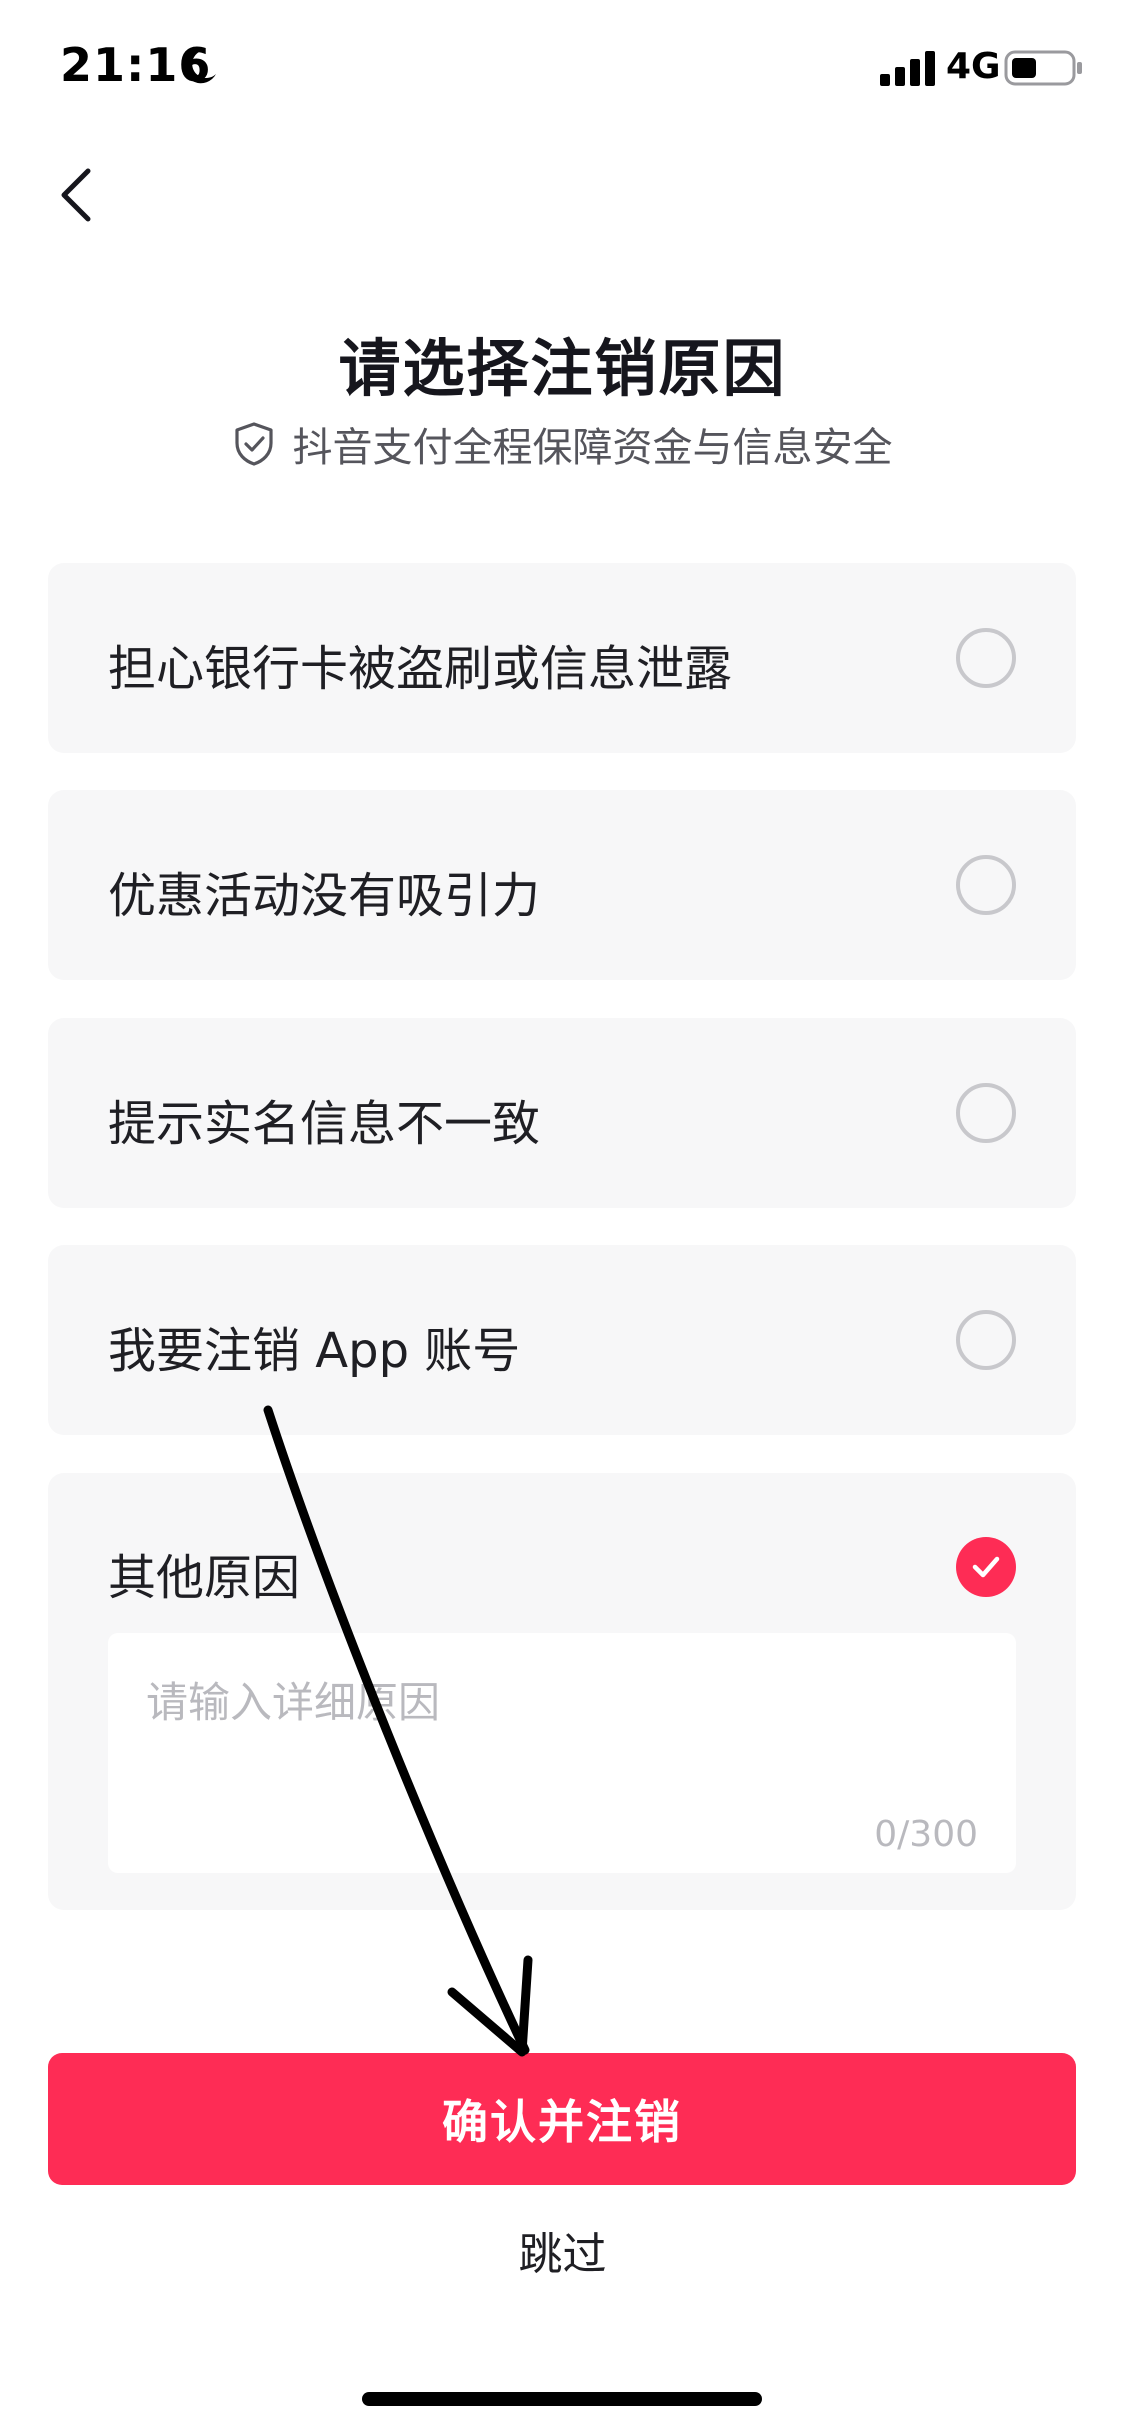 Image resolution: width=1125 pixels, height=2436 pixels. What do you see at coordinates (973, 66) in the screenshot?
I see `network-label: 4G` at bounding box center [973, 66].